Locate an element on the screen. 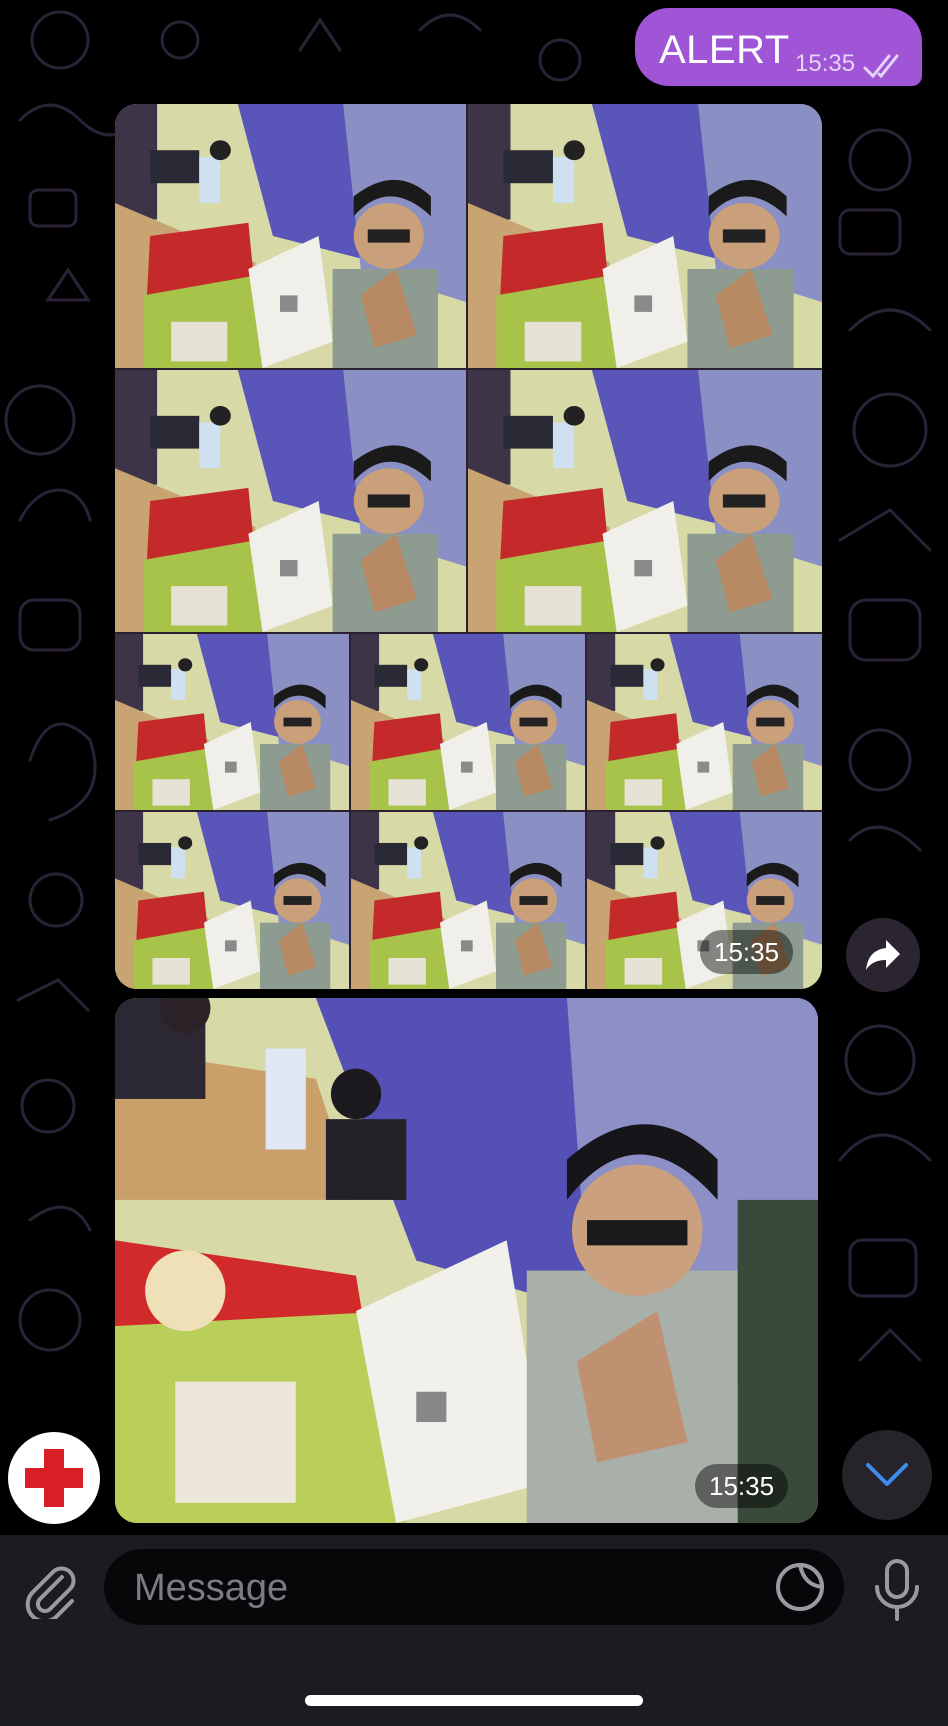  share-arrow-icon is located at coordinates (883, 955).